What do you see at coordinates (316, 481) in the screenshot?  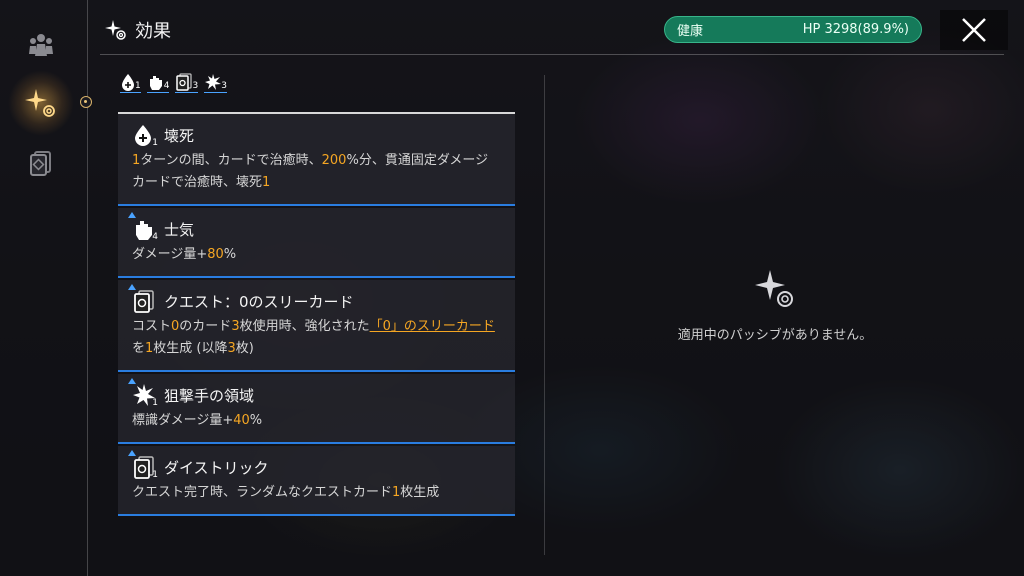 I see `effect-card: 1 ダイストリック クエスト完了時、ランダムなクエストカード1枚生成` at bounding box center [316, 481].